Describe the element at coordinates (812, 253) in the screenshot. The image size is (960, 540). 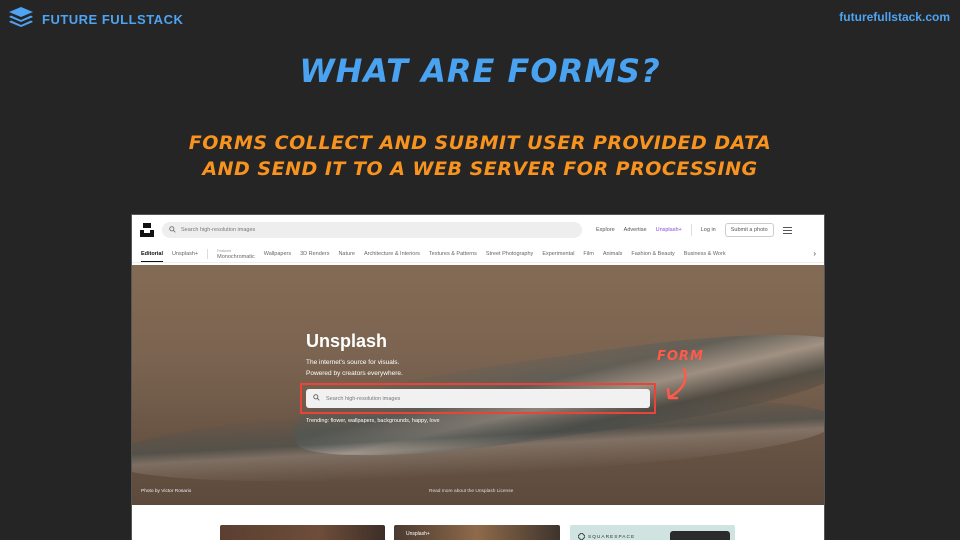
I see `chevron-right-icon: ›` at that location.